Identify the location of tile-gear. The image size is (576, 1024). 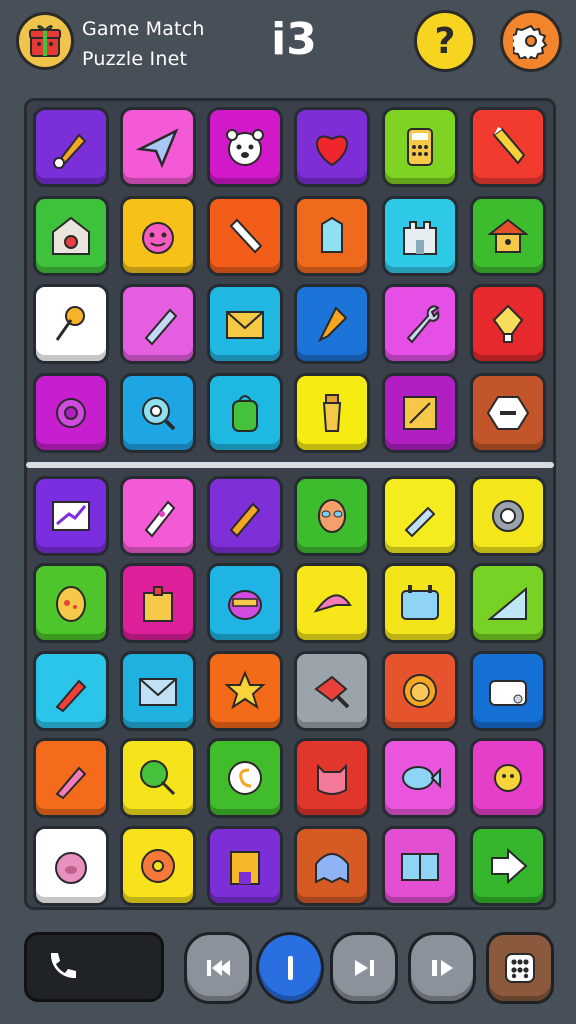
(71, 413).